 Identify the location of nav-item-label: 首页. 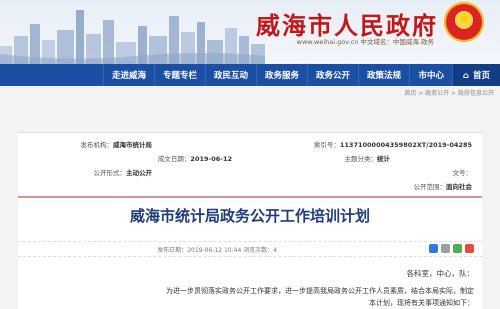
(481, 76).